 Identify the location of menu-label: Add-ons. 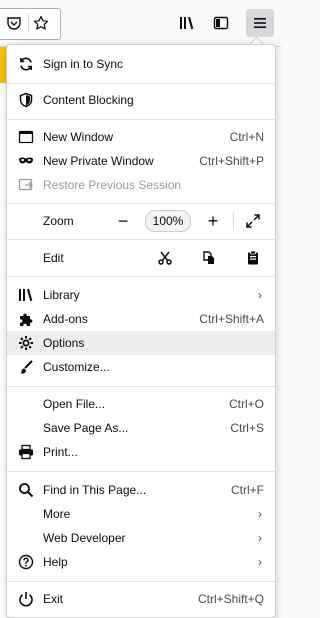
(65, 319).